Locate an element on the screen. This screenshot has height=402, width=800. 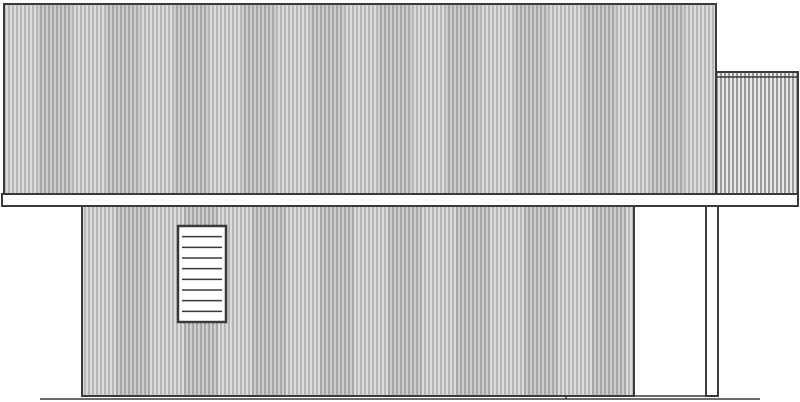
support-post is located at coordinates (712, 301).